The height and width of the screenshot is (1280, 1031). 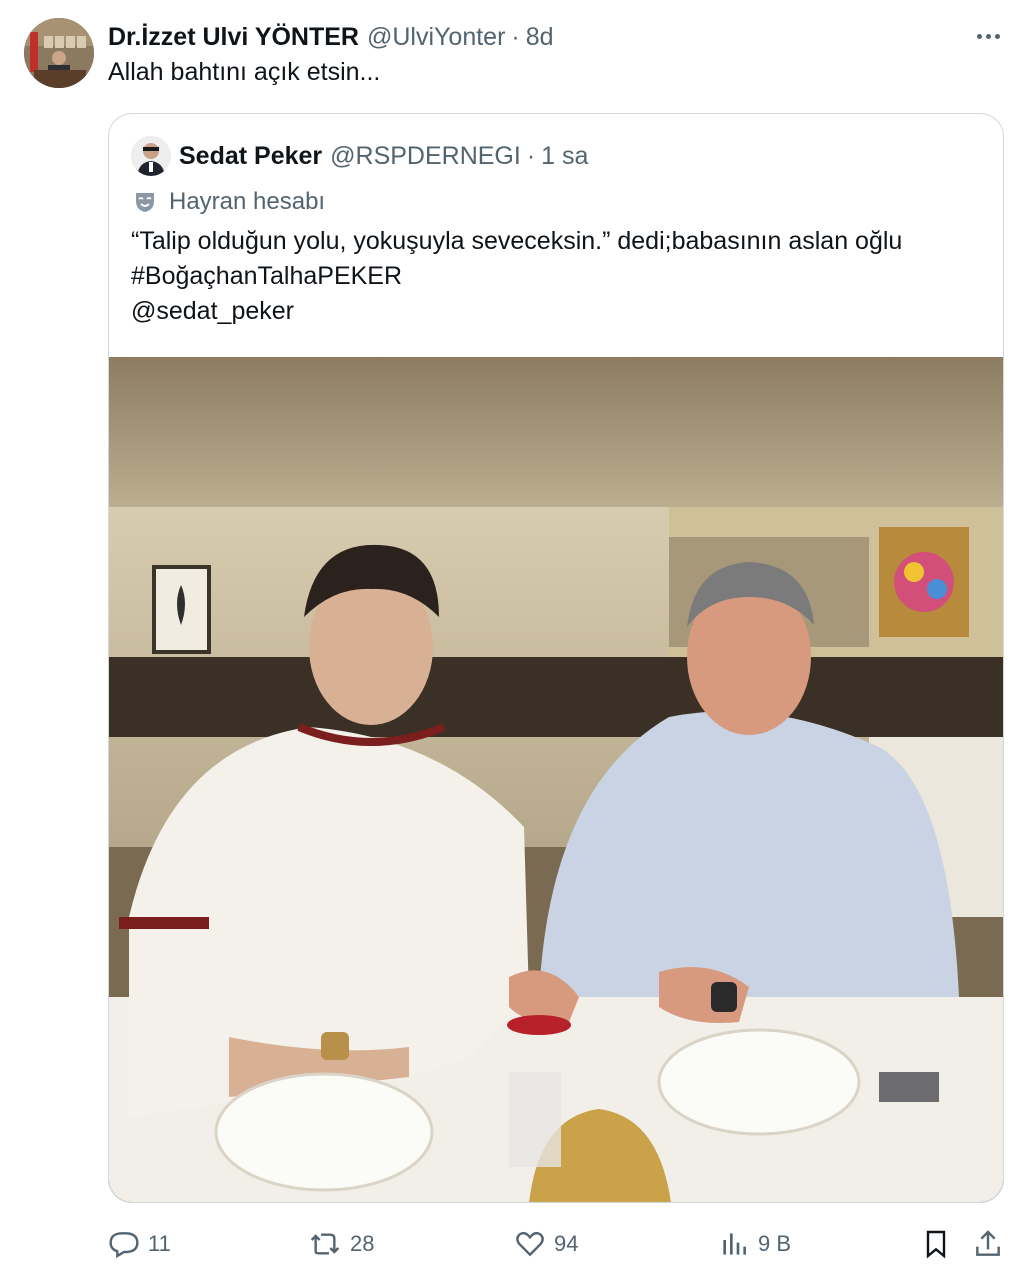 I want to click on share-icon, so click(x=988, y=1243).